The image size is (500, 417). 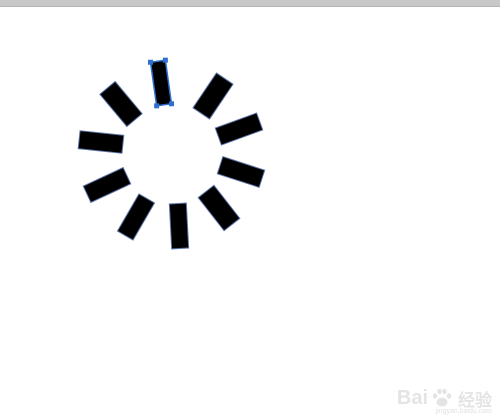 What do you see at coordinates (463, 411) in the screenshot?
I see `watermark-domain: jingyan.baidu.com` at bounding box center [463, 411].